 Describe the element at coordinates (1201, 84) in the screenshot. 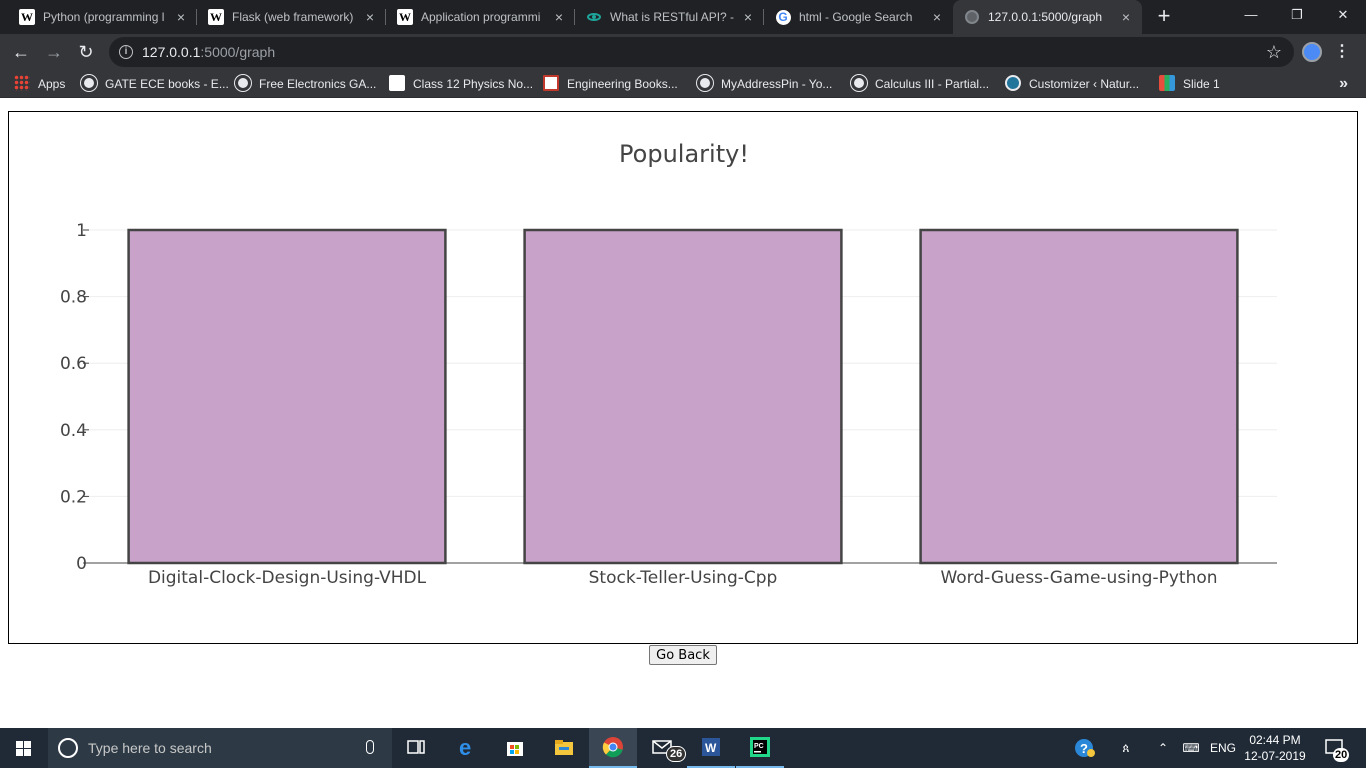

I see `bookmark-label: Slide 1` at that location.